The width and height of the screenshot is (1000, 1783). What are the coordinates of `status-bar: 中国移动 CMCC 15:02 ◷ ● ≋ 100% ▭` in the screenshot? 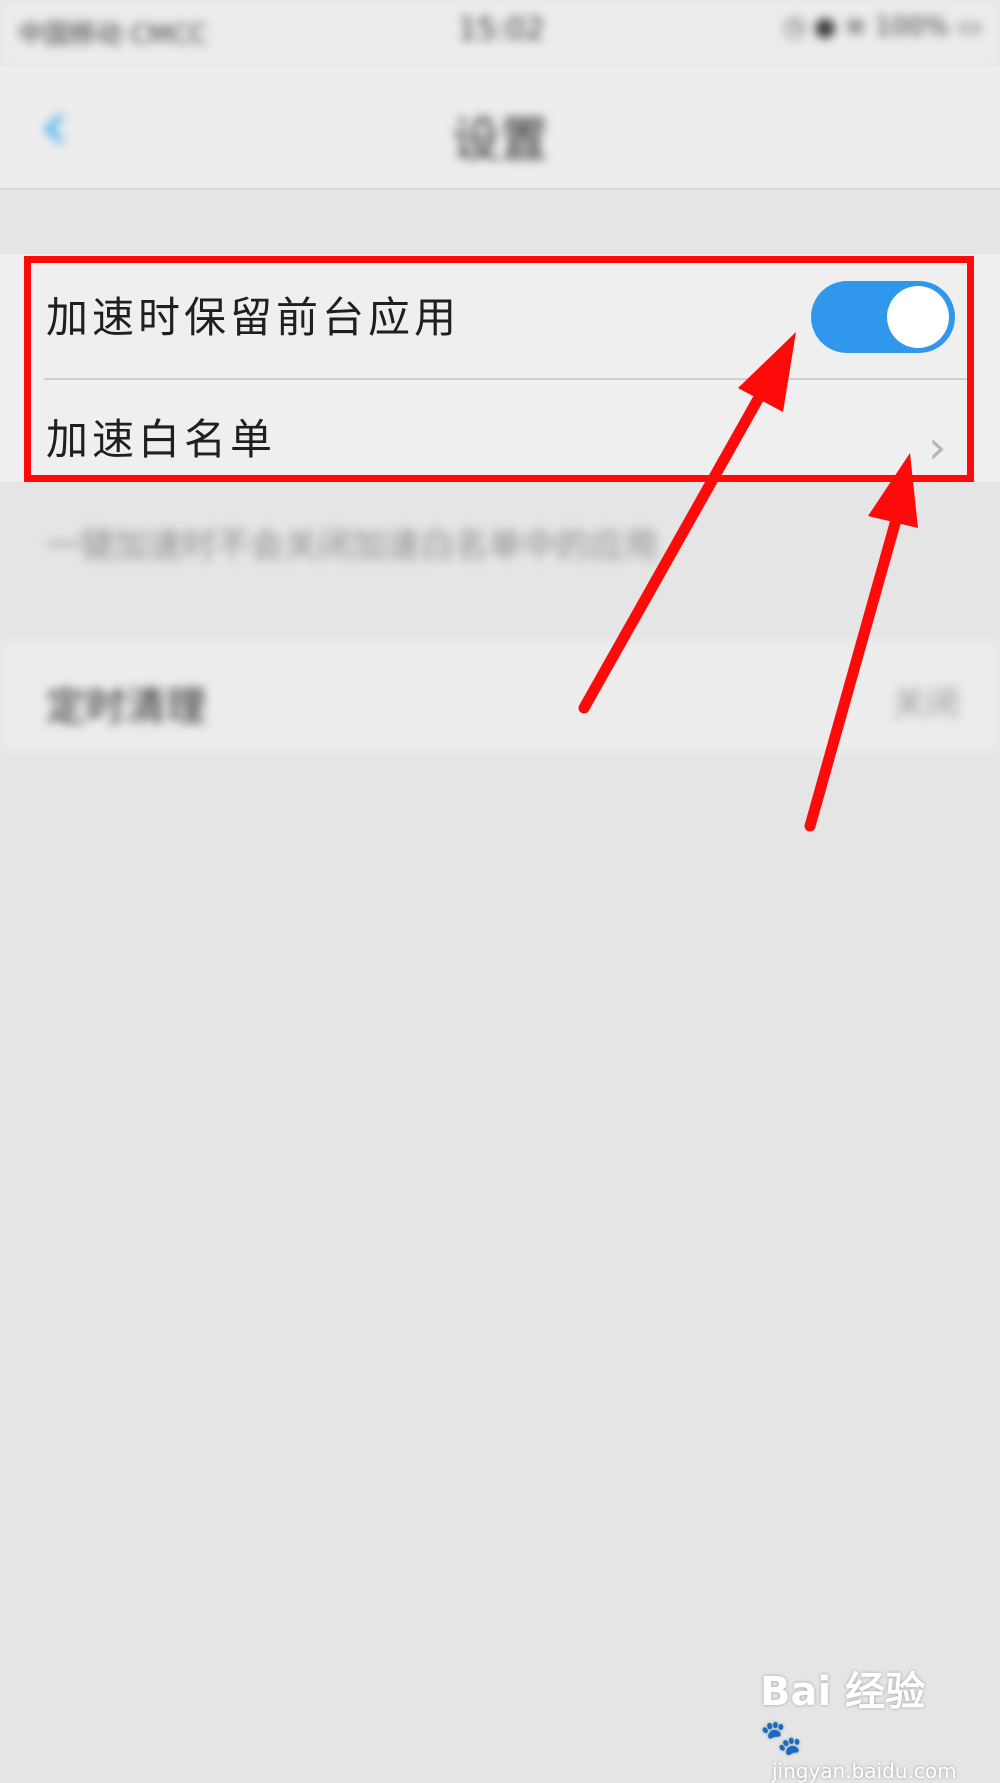 It's located at (500, 33).